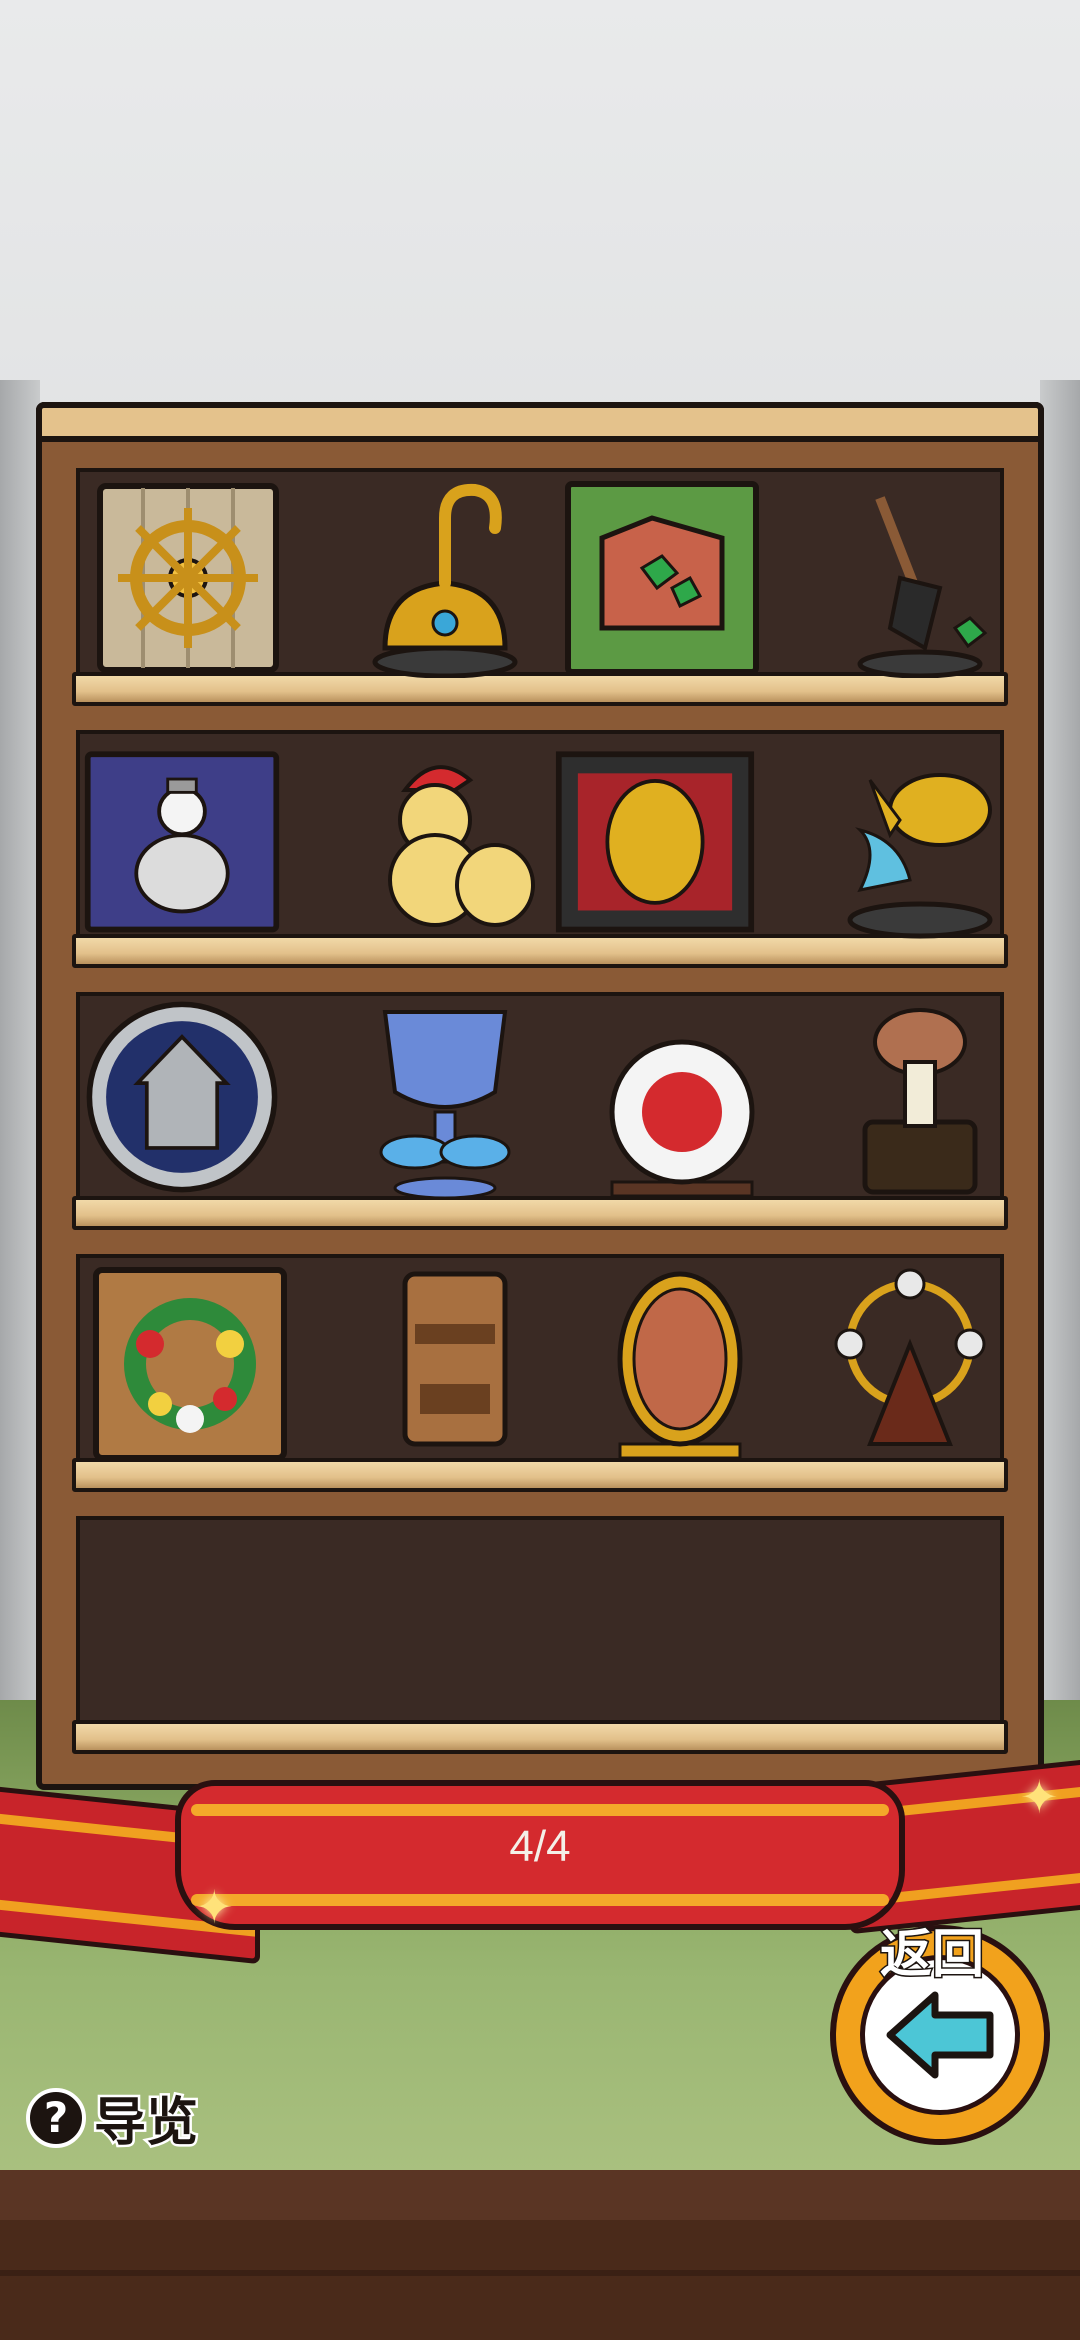 The height and width of the screenshot is (2340, 1080). Describe the element at coordinates (920, 840) in the screenshot. I see `golden-fish-trophy-icon` at that location.